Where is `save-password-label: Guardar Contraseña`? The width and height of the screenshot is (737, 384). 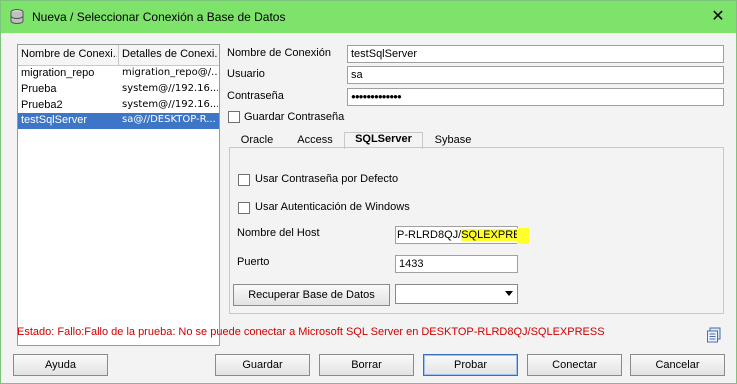 save-password-label: Guardar Contraseña is located at coordinates (294, 117).